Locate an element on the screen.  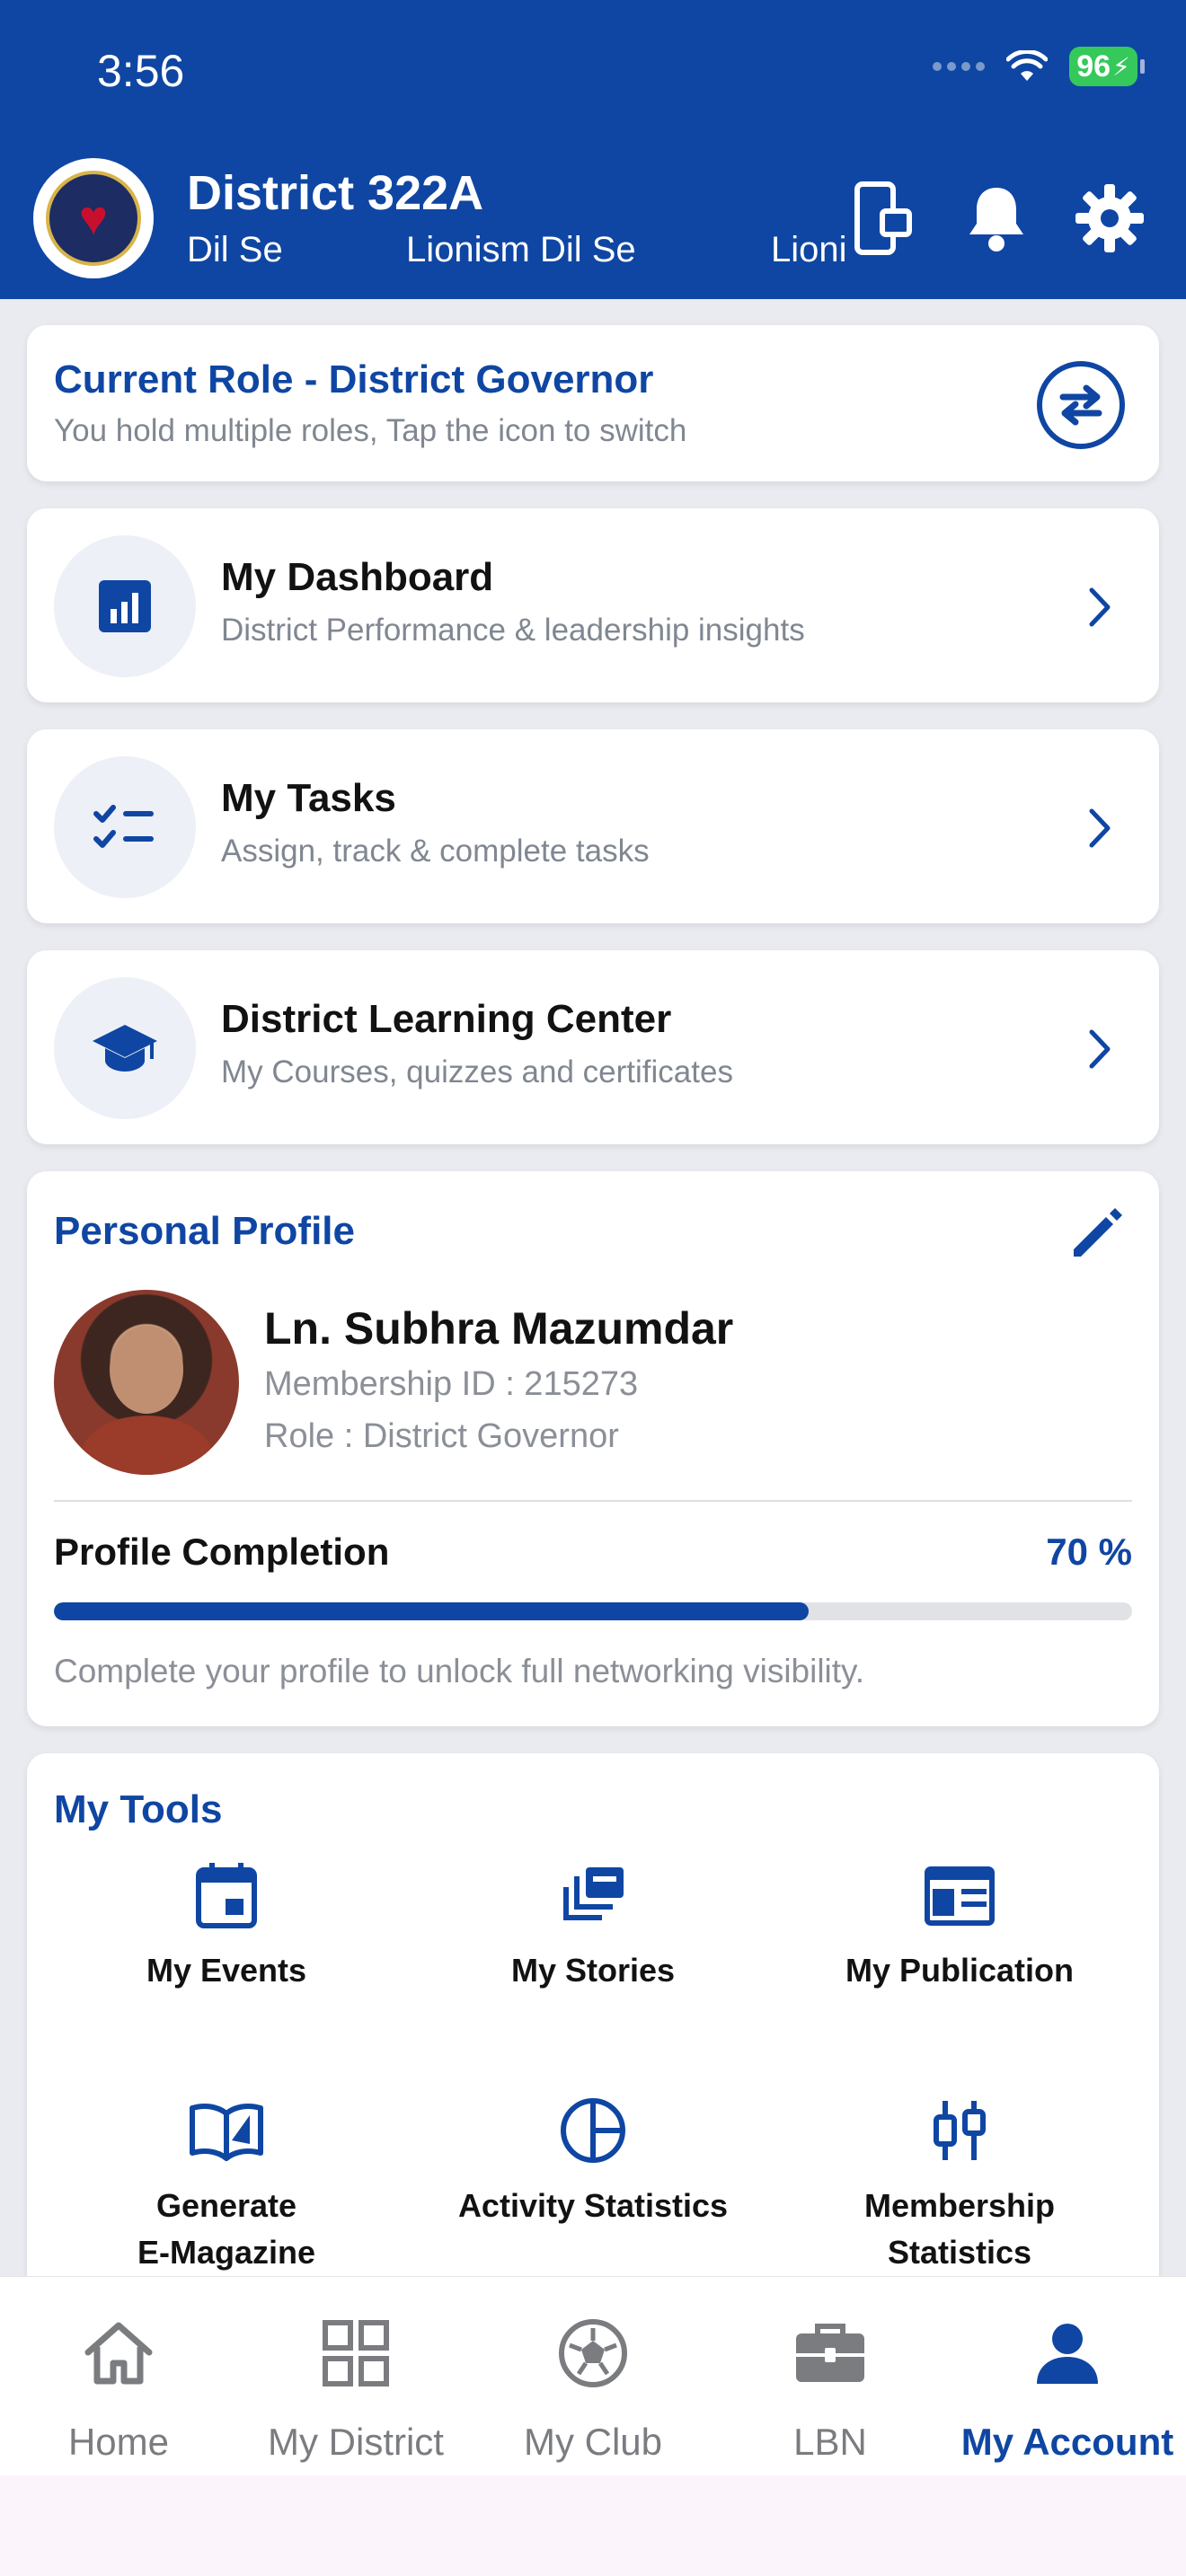
tool-generate-emagazine: Generate E-Magazine is located at coordinates (226, 2185).